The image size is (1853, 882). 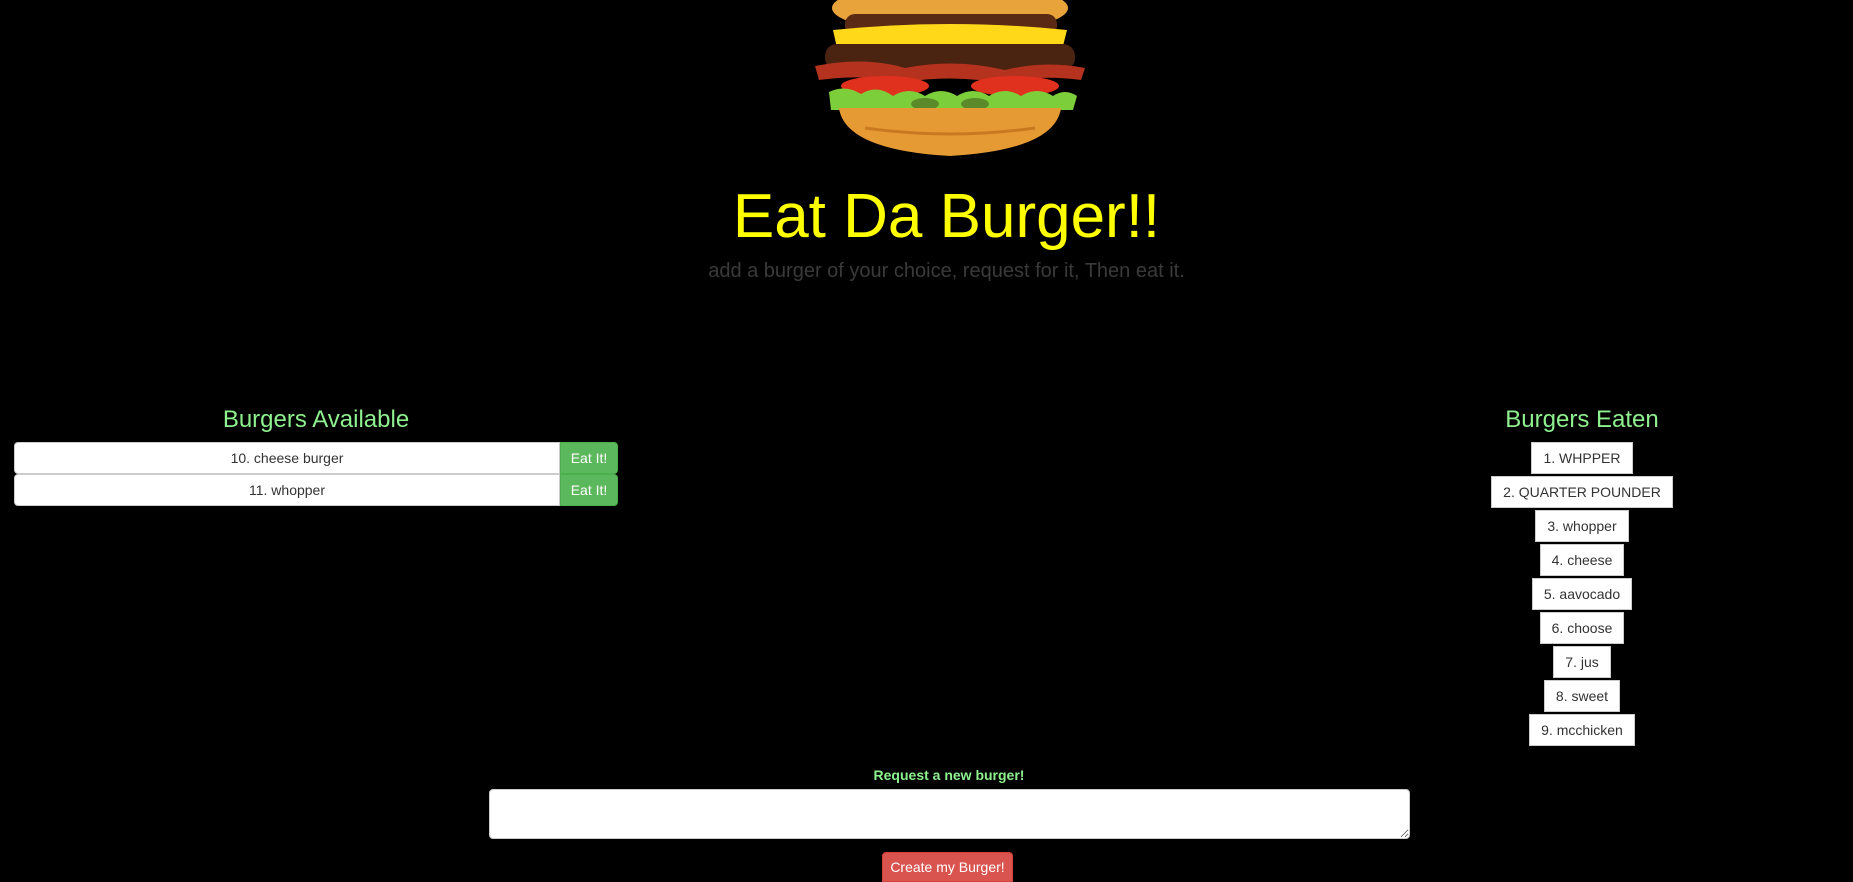 What do you see at coordinates (947, 867) in the screenshot?
I see `create-burger-button: Create my Burger!` at bounding box center [947, 867].